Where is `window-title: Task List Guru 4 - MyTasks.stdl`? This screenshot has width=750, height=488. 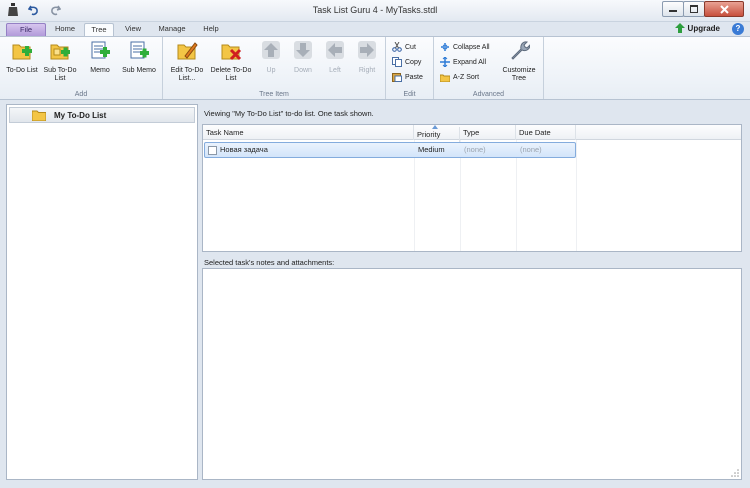
window-title: Task List Guru 4 - MyTasks.stdl is located at coordinates (375, 10).